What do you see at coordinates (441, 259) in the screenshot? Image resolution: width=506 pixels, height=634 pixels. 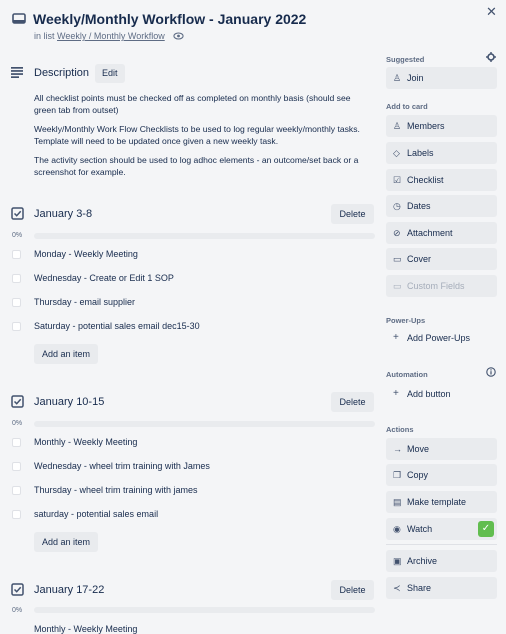 I see `cover-button: ▭ Cover` at bounding box center [441, 259].